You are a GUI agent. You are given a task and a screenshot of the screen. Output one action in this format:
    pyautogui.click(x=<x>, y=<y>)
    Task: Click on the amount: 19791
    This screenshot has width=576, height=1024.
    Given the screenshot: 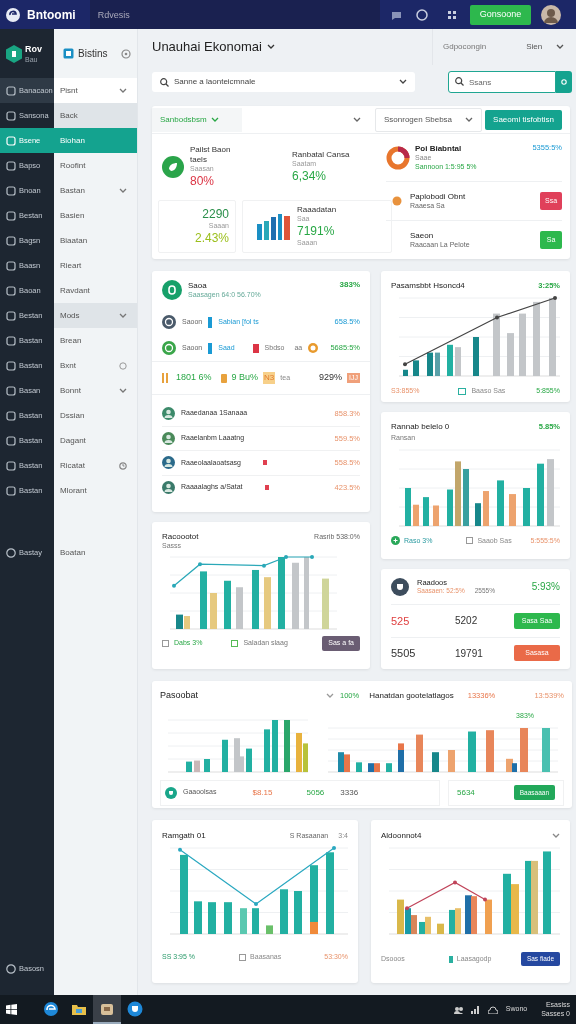 What is the action you would take?
    pyautogui.click(x=469, y=653)
    